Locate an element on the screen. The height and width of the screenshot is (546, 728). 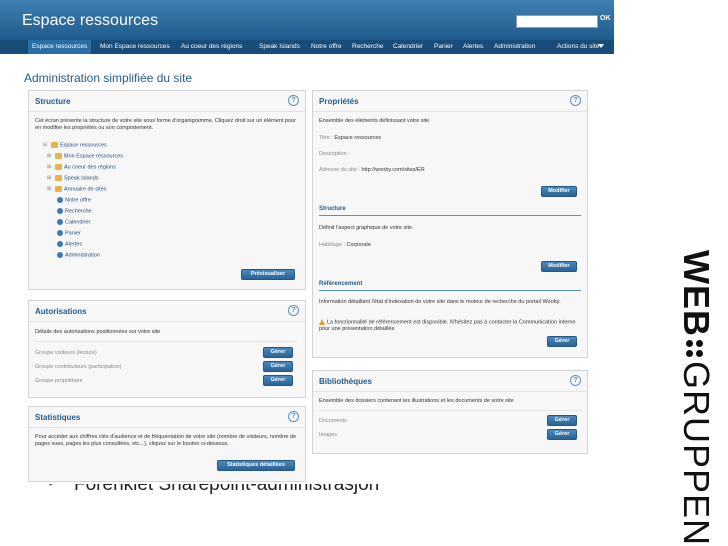
site-actions-menu: Actions du site is located at coordinates (578, 47).